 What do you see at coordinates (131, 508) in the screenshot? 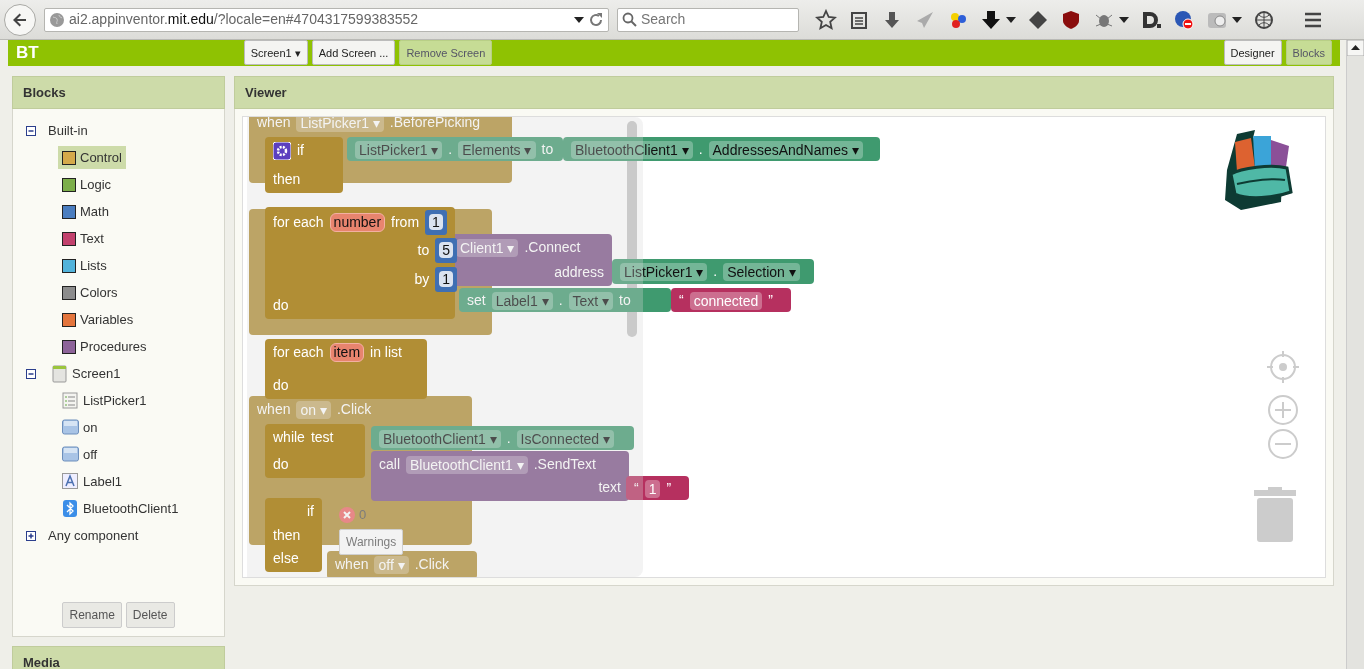
I see `tree-item-label: BluetoothClient1` at bounding box center [131, 508].